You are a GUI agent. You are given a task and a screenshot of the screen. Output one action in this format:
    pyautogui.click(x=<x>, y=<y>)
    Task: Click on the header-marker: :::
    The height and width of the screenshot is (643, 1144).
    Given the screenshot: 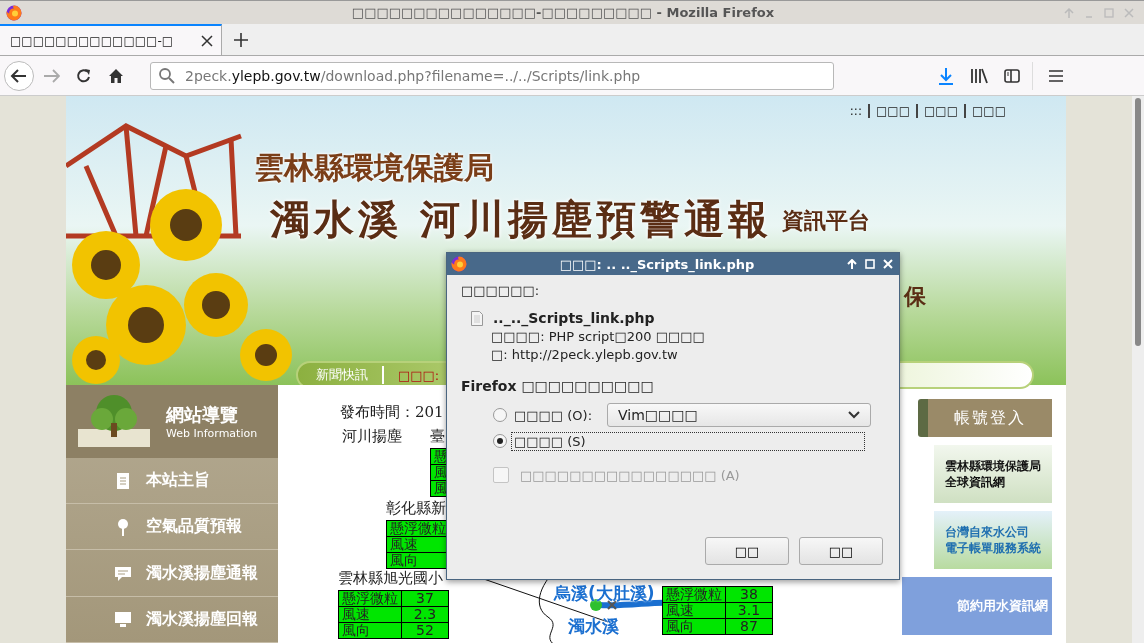 What is the action you would take?
    pyautogui.click(x=855, y=111)
    